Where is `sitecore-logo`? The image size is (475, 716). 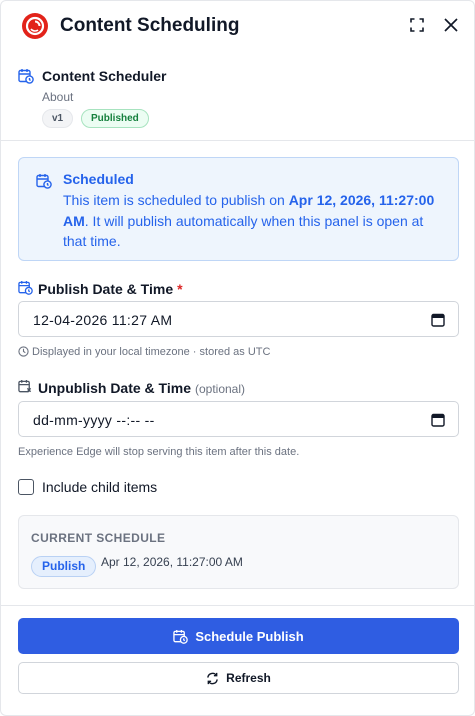
sitecore-logo is located at coordinates (35, 26).